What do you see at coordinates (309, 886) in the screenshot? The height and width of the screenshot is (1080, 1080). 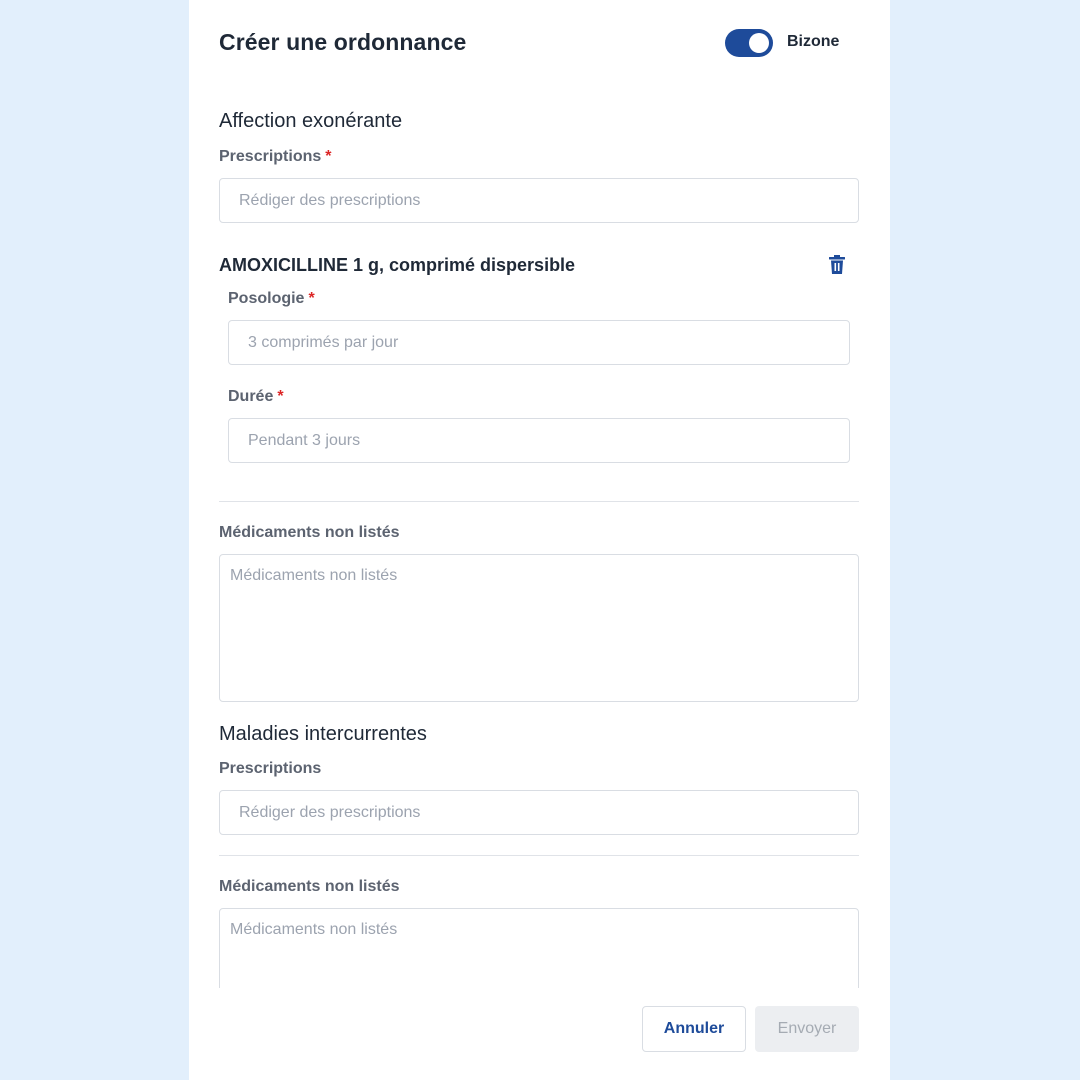 I see `unlisted-medications-label-intercurrentes: Médicaments non listés` at bounding box center [309, 886].